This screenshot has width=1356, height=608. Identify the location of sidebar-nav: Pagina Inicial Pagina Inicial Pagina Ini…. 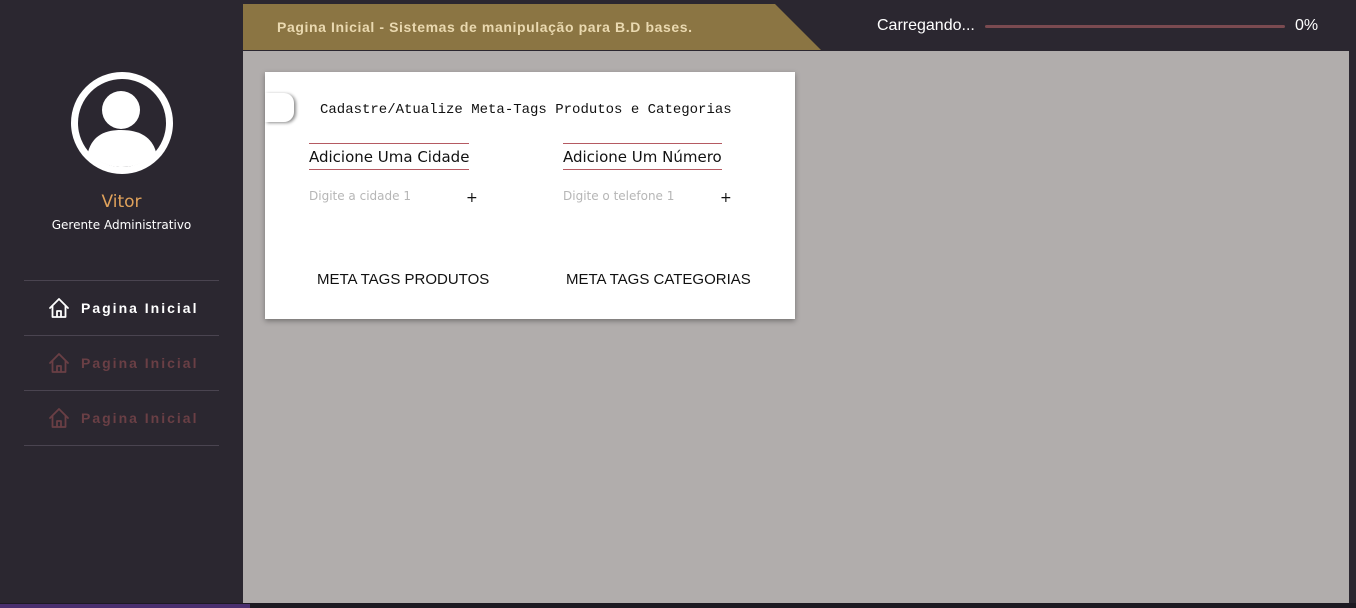
(121, 363).